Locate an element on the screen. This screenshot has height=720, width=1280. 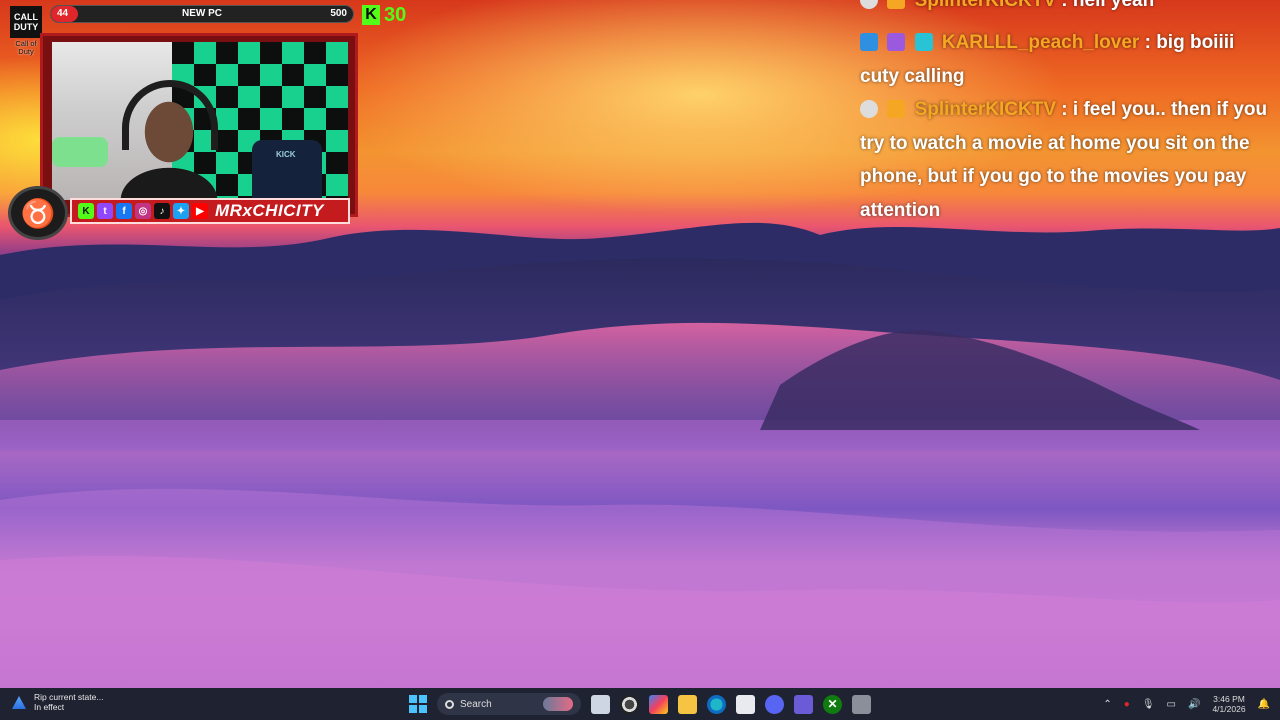
chat-message: SplinterKICKTV : hell yeah is located at coordinates (1007, 9).